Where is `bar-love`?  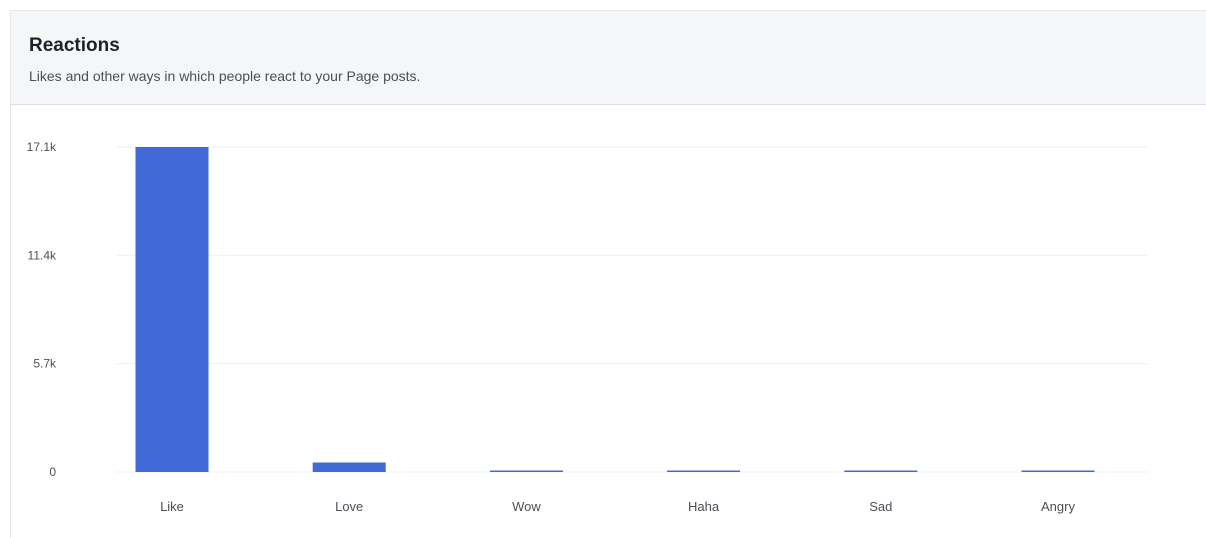 bar-love is located at coordinates (349, 467).